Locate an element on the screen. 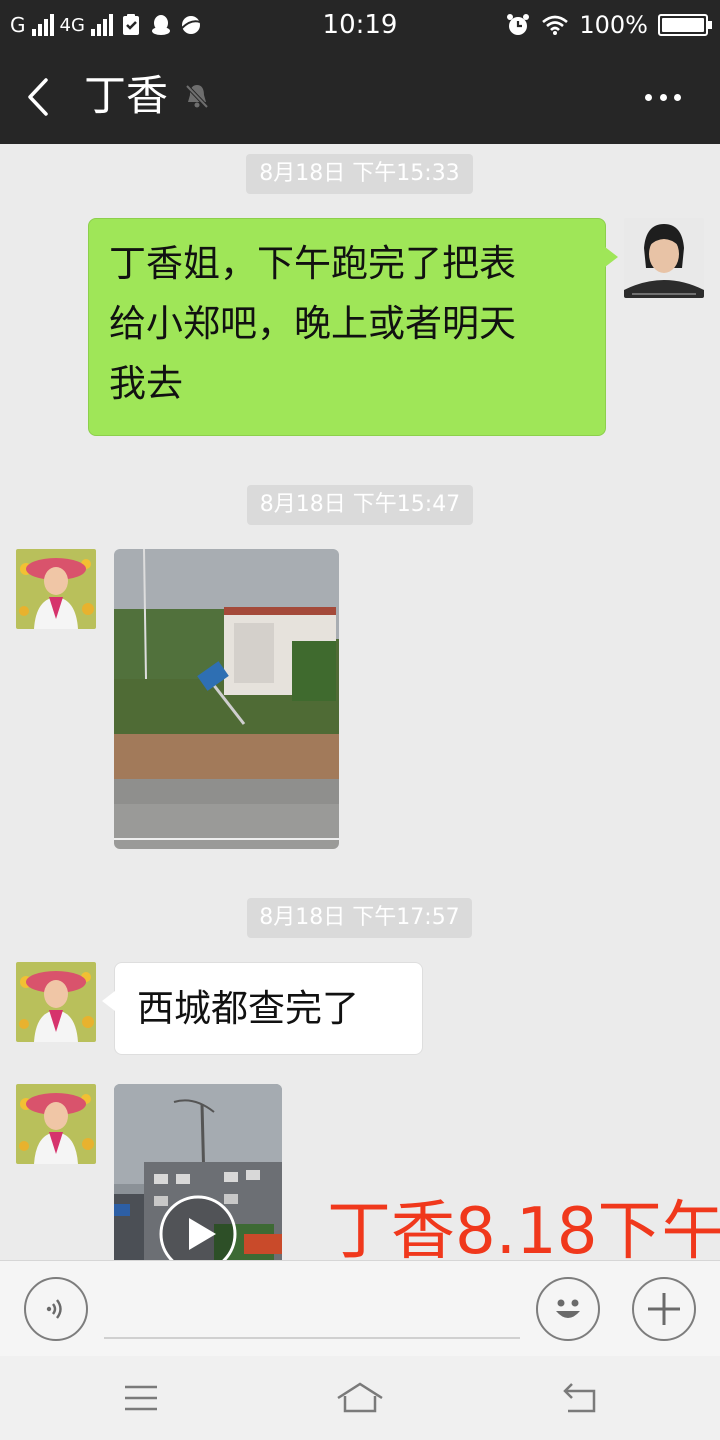 The image size is (720, 1440). message-timestamp: 8月18日 下午15:33 is located at coordinates (359, 174).